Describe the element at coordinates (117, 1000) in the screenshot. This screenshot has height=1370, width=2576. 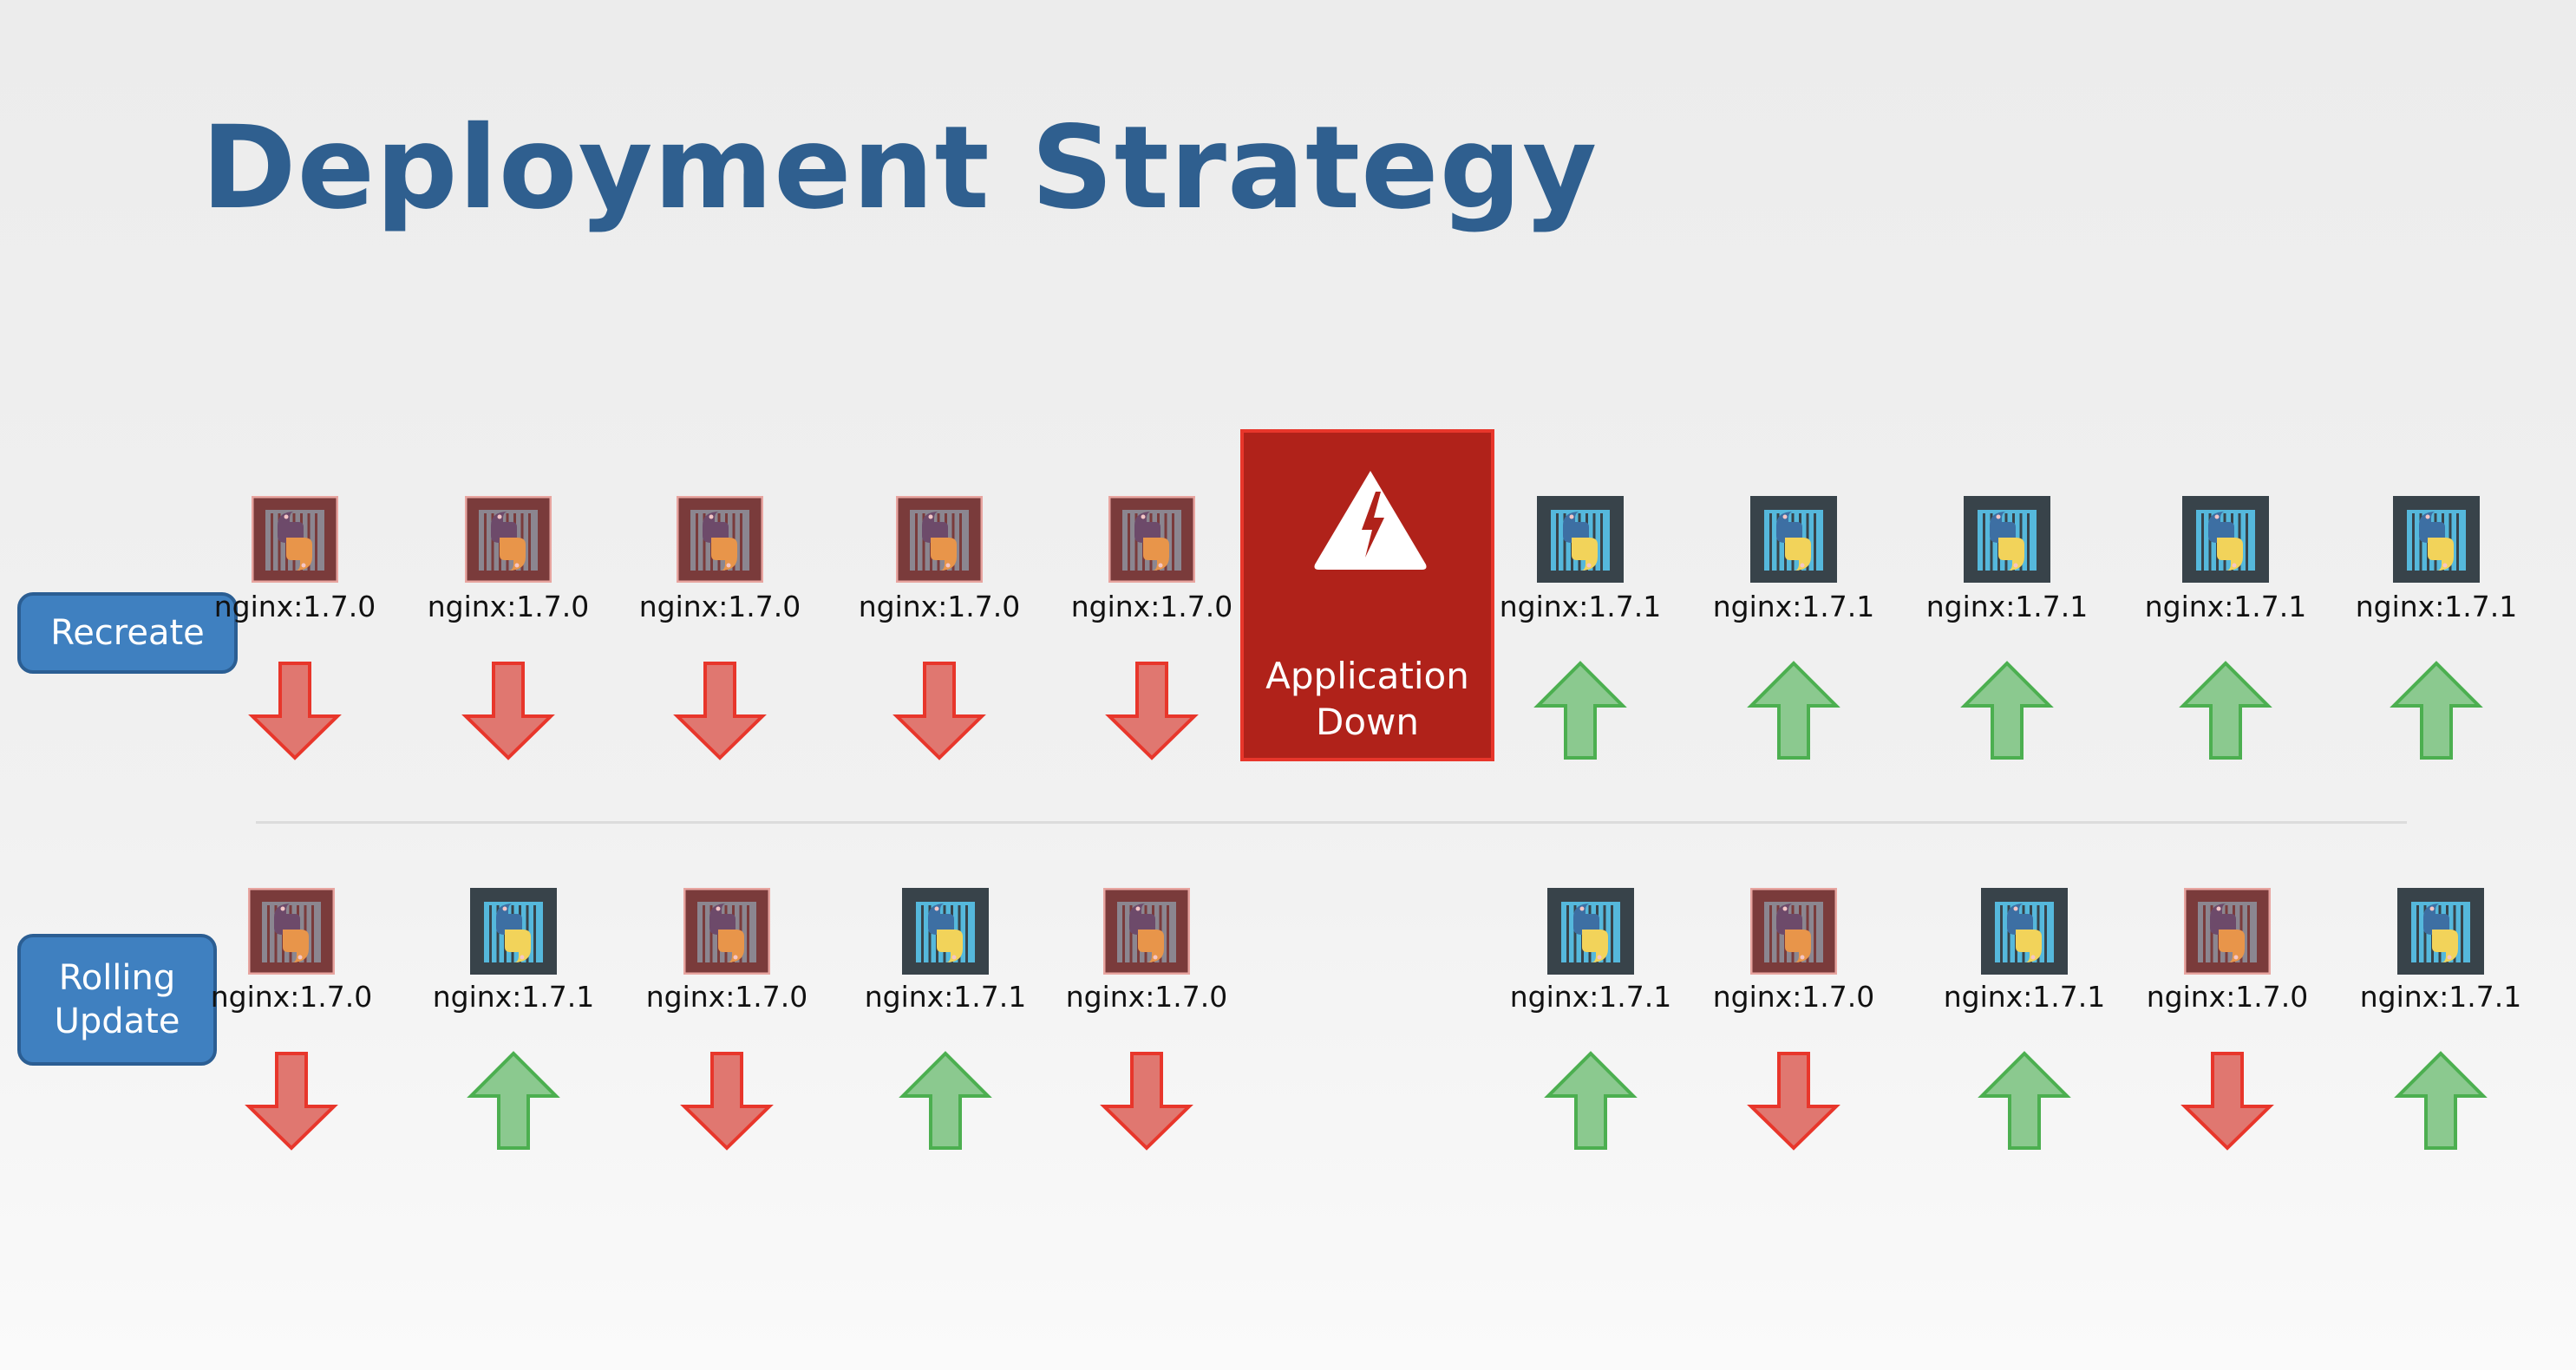
I see `rolling-update-strategy-label: Rolling Update` at that location.